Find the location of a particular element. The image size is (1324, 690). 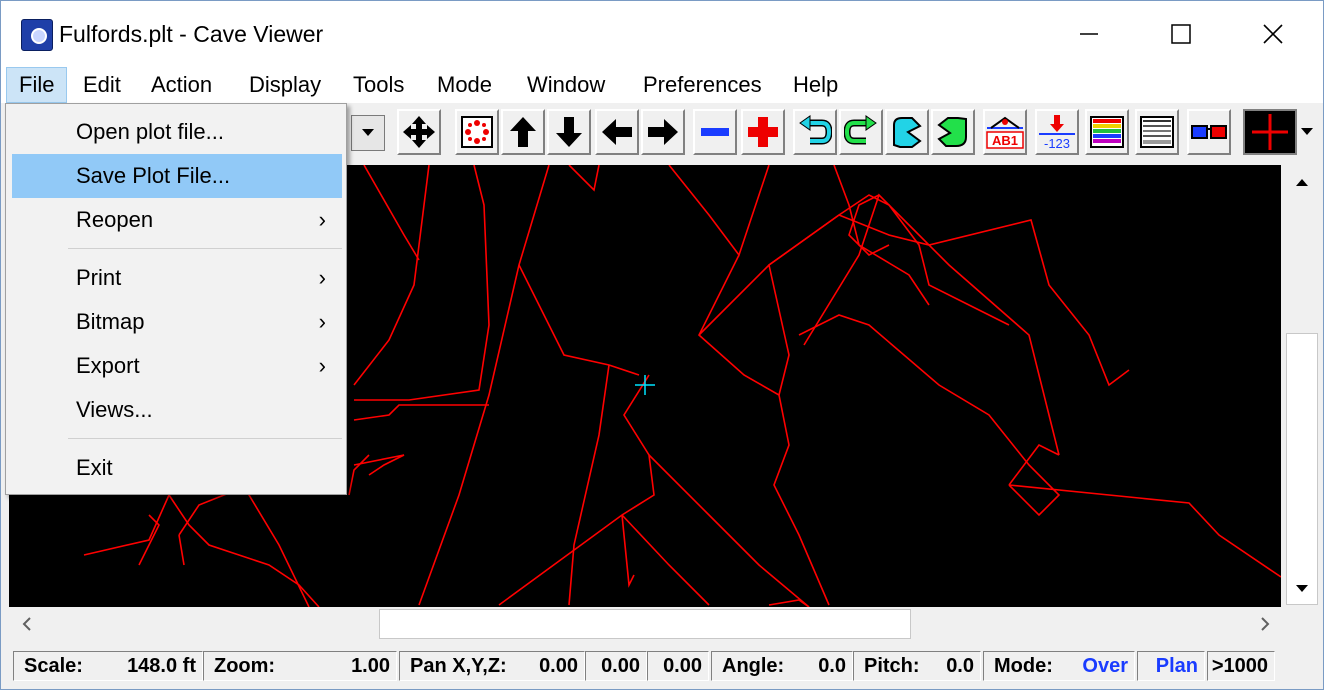

menu-item-print: Print › is located at coordinates (177, 278).